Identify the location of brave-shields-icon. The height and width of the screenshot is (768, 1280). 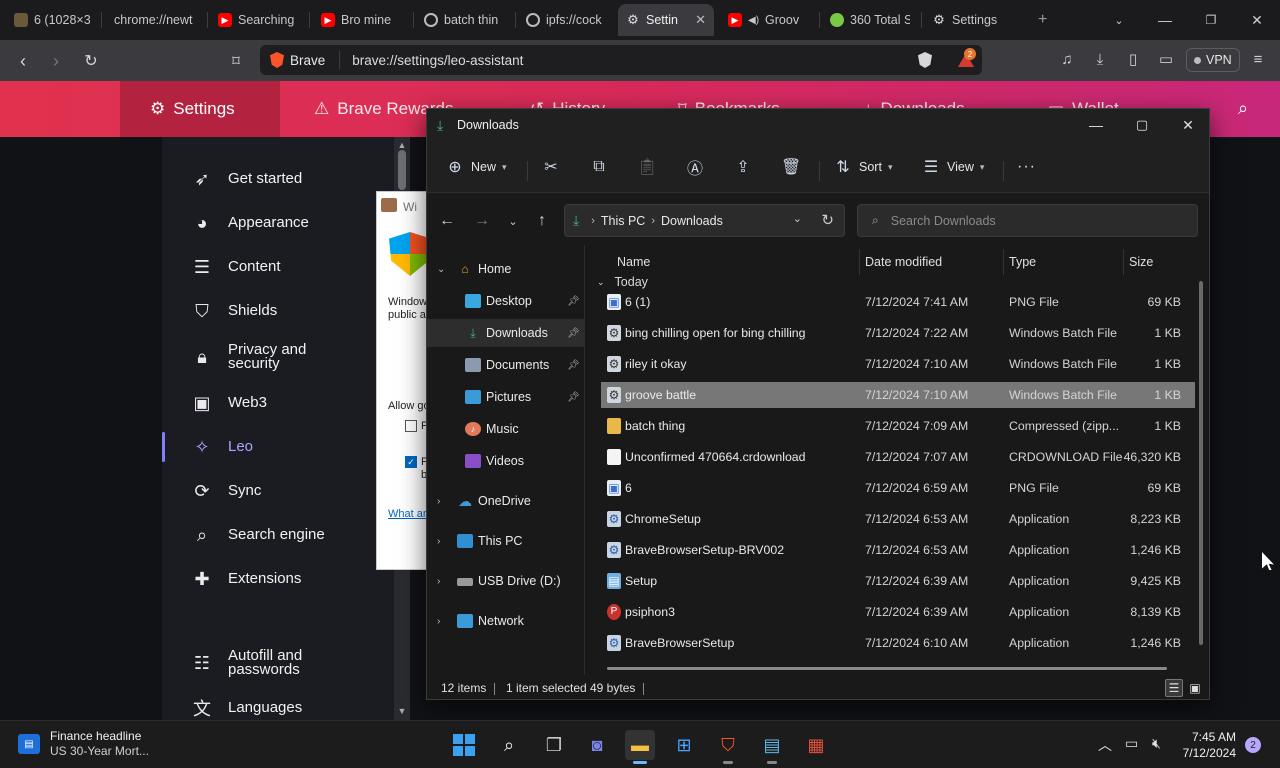
(925, 60).